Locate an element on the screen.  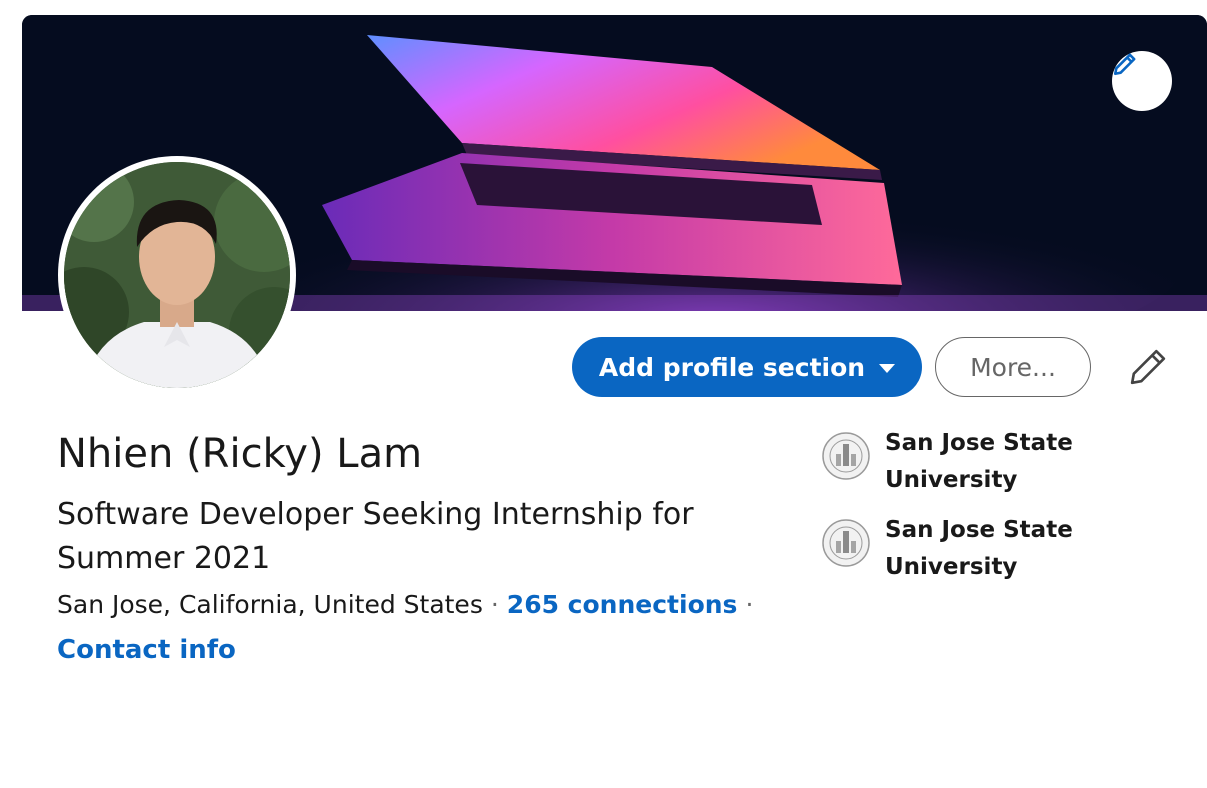
add-profile-section-button: Add profile section is located at coordinates (747, 367).